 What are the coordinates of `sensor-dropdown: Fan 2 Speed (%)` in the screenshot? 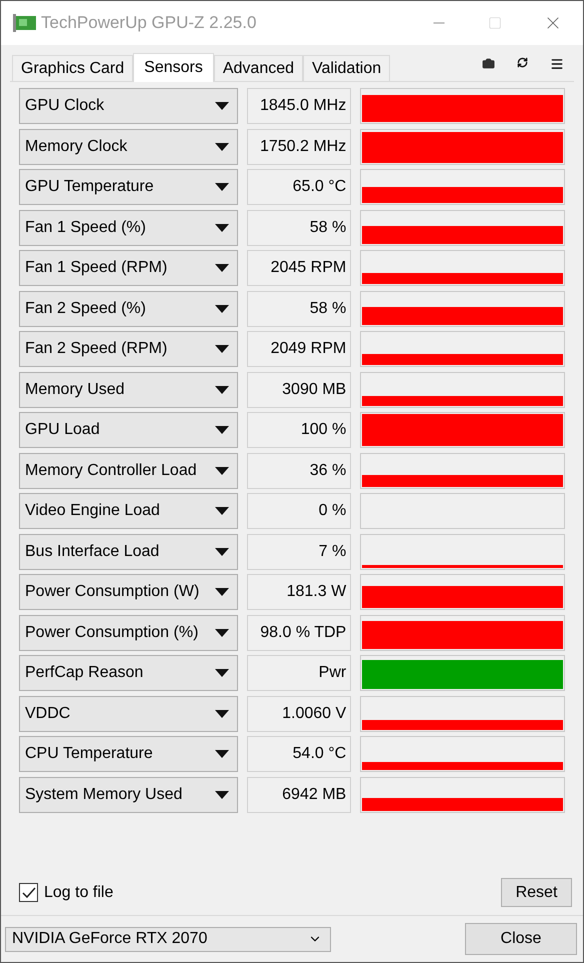 It's located at (128, 308).